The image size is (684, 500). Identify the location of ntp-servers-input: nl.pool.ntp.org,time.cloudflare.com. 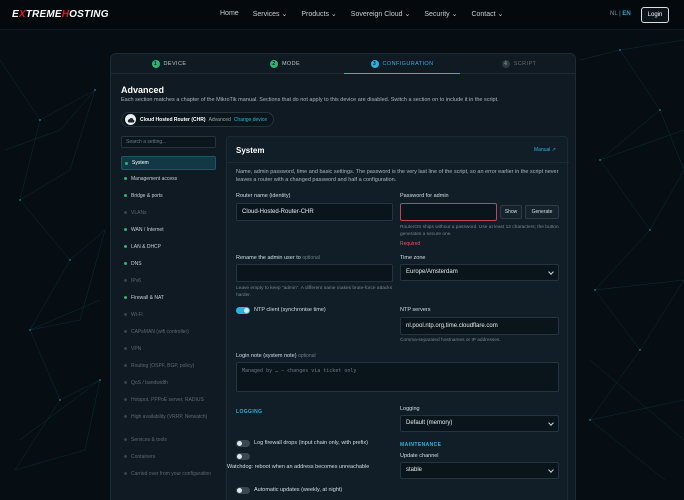
(479, 326).